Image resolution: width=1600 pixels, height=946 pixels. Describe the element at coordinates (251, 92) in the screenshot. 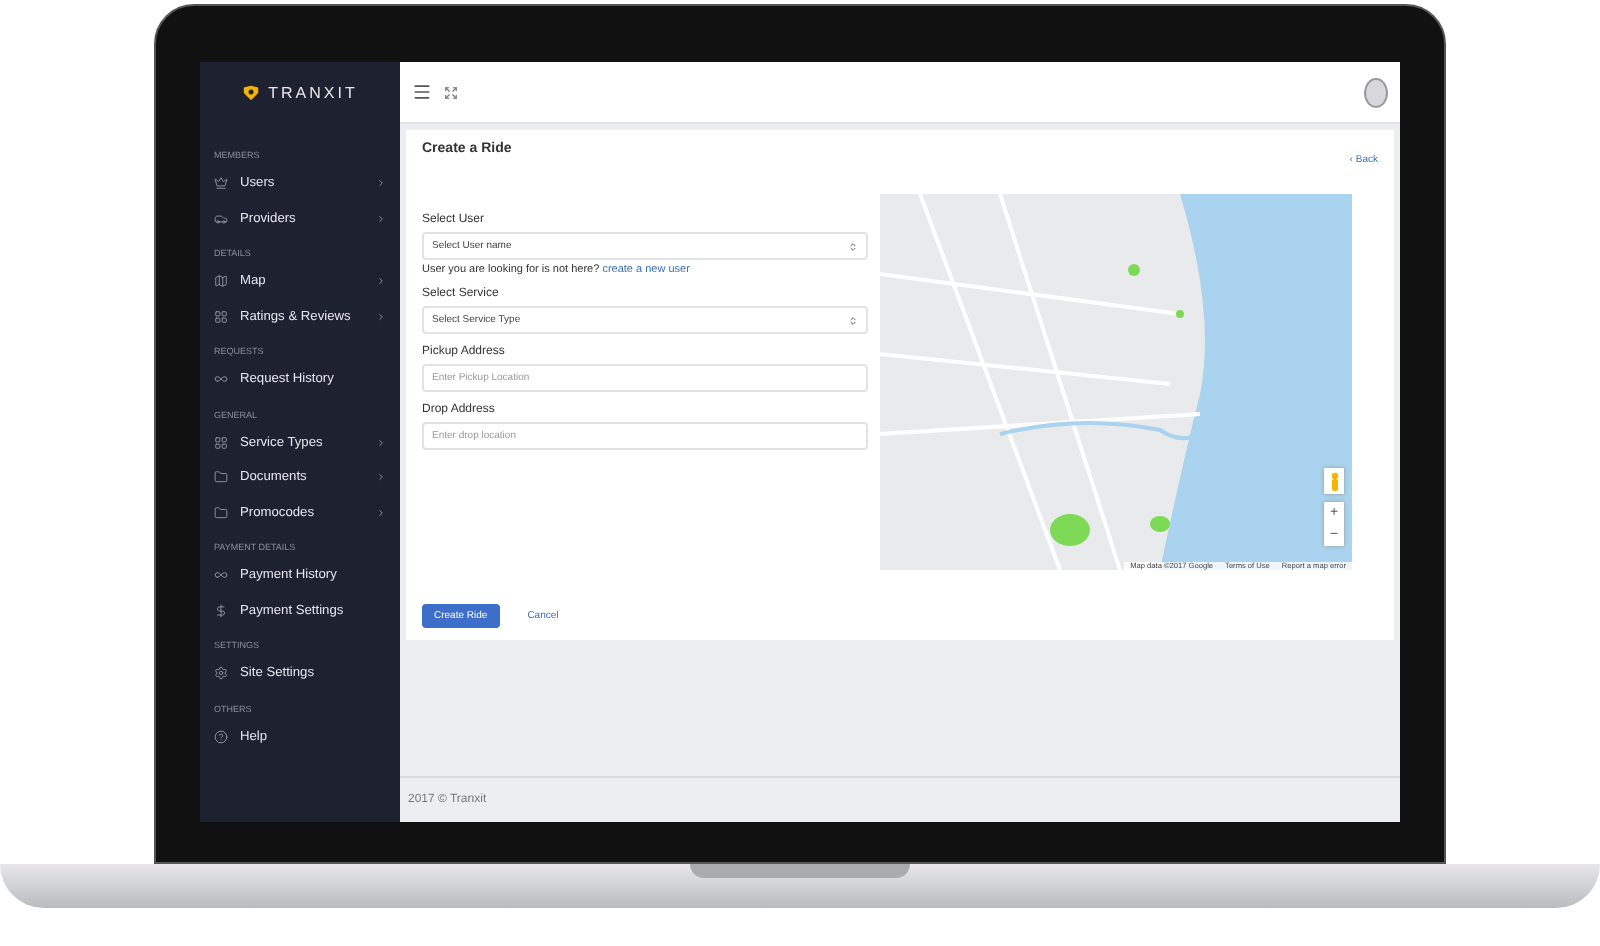

I see `logo-icon` at that location.